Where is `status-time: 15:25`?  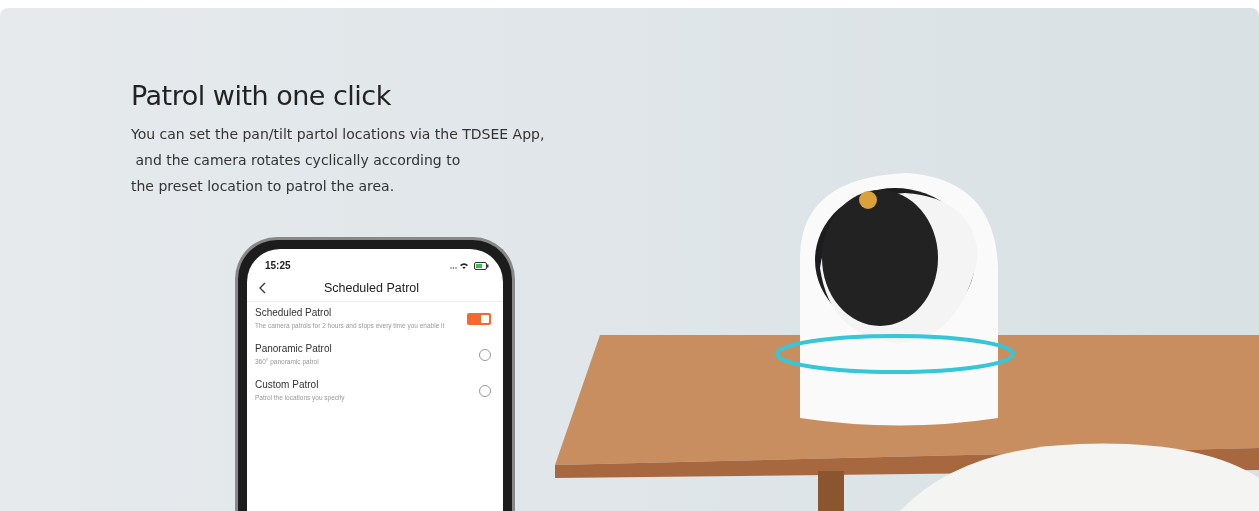
status-time: 15:25 is located at coordinates (278, 265).